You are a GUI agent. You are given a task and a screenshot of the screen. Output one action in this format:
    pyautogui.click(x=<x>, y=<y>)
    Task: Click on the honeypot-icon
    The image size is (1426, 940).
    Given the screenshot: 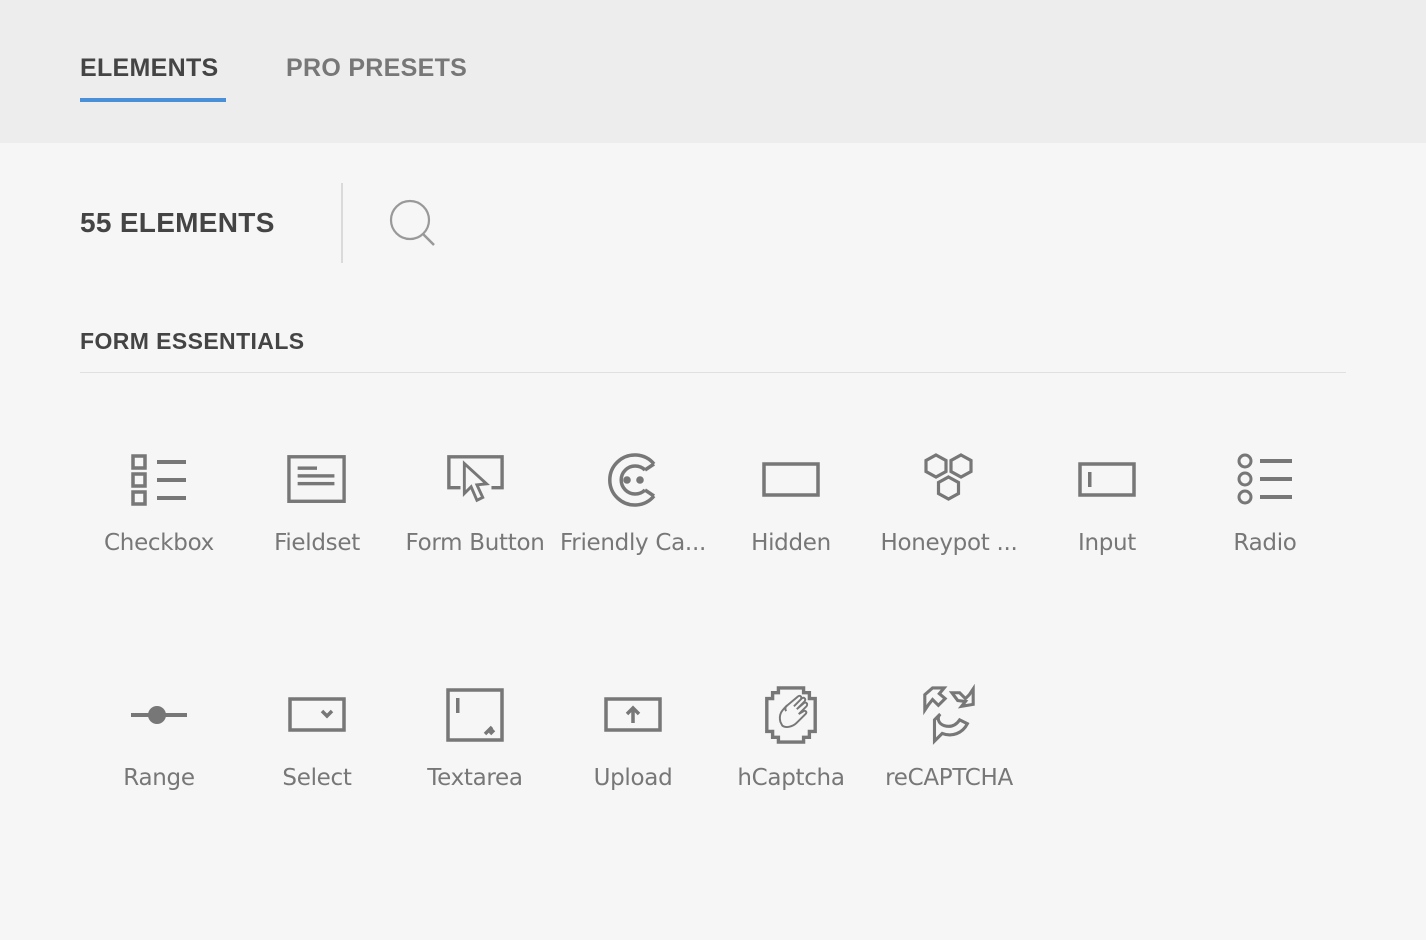 What is the action you would take?
    pyautogui.click(x=948, y=477)
    